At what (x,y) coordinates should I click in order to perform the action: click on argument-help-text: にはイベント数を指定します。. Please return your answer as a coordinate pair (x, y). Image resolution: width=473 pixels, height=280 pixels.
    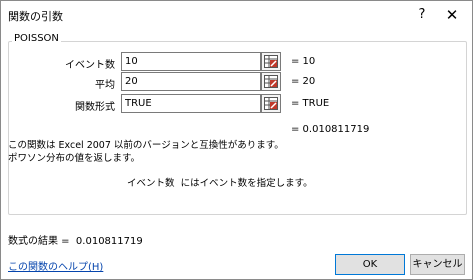
    Looking at the image, I should click on (246, 183).